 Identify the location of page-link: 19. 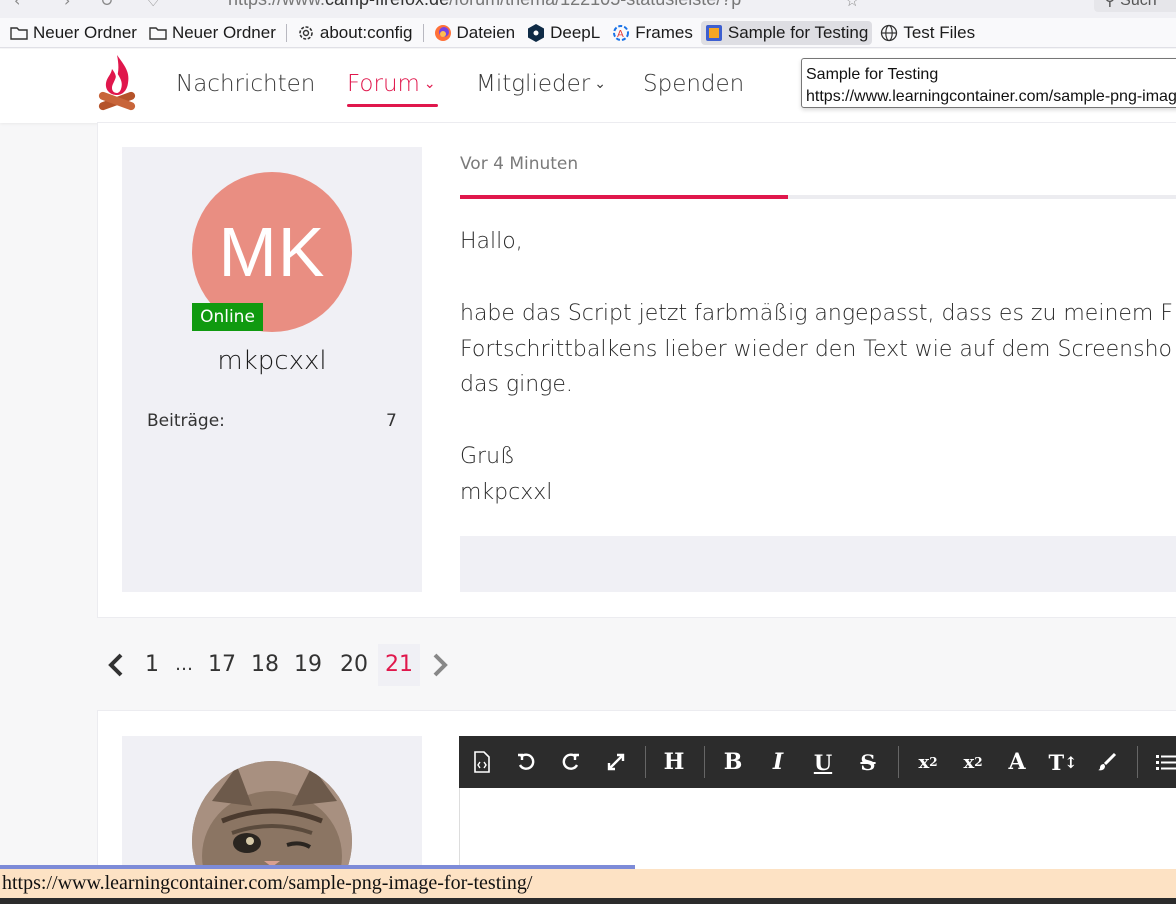
(308, 665).